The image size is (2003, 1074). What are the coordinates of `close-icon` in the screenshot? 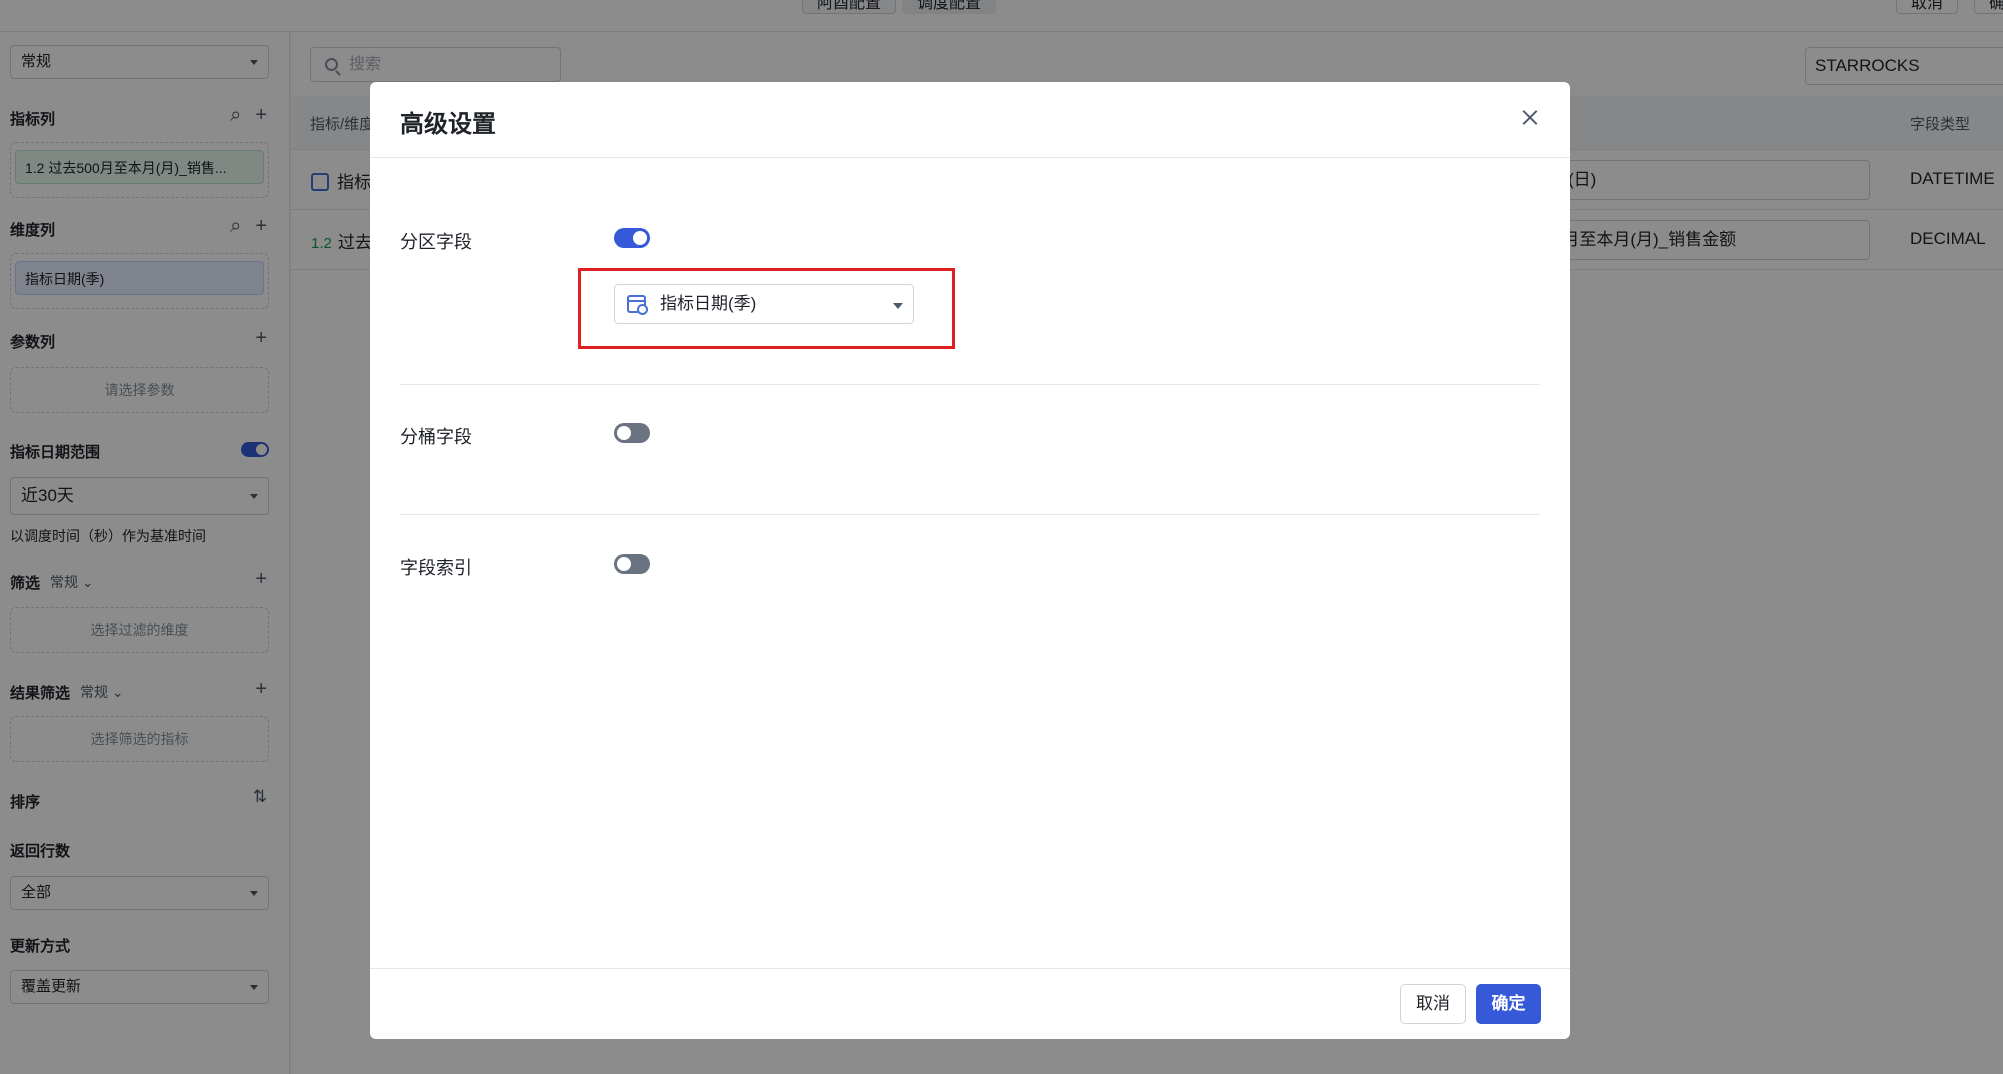 It's located at (1530, 118).